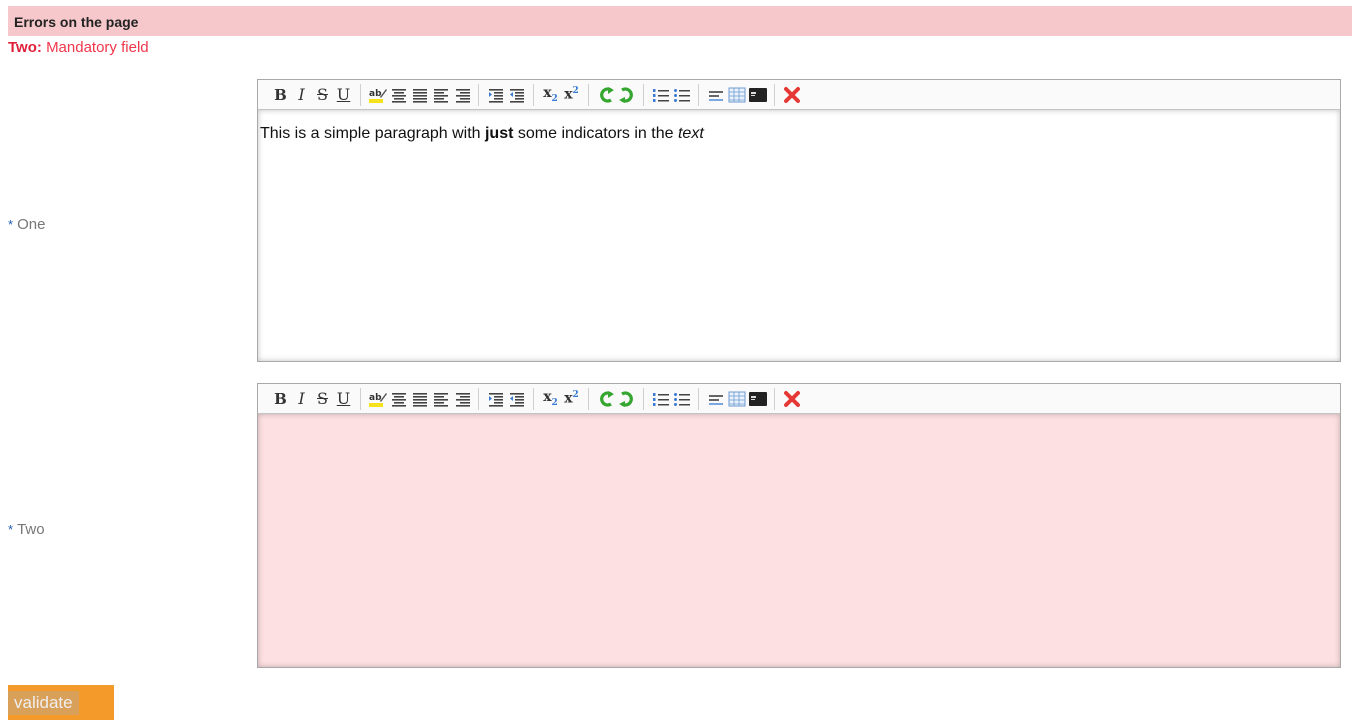 The width and height of the screenshot is (1352, 721). I want to click on field-label-two: * Two, so click(26, 529).